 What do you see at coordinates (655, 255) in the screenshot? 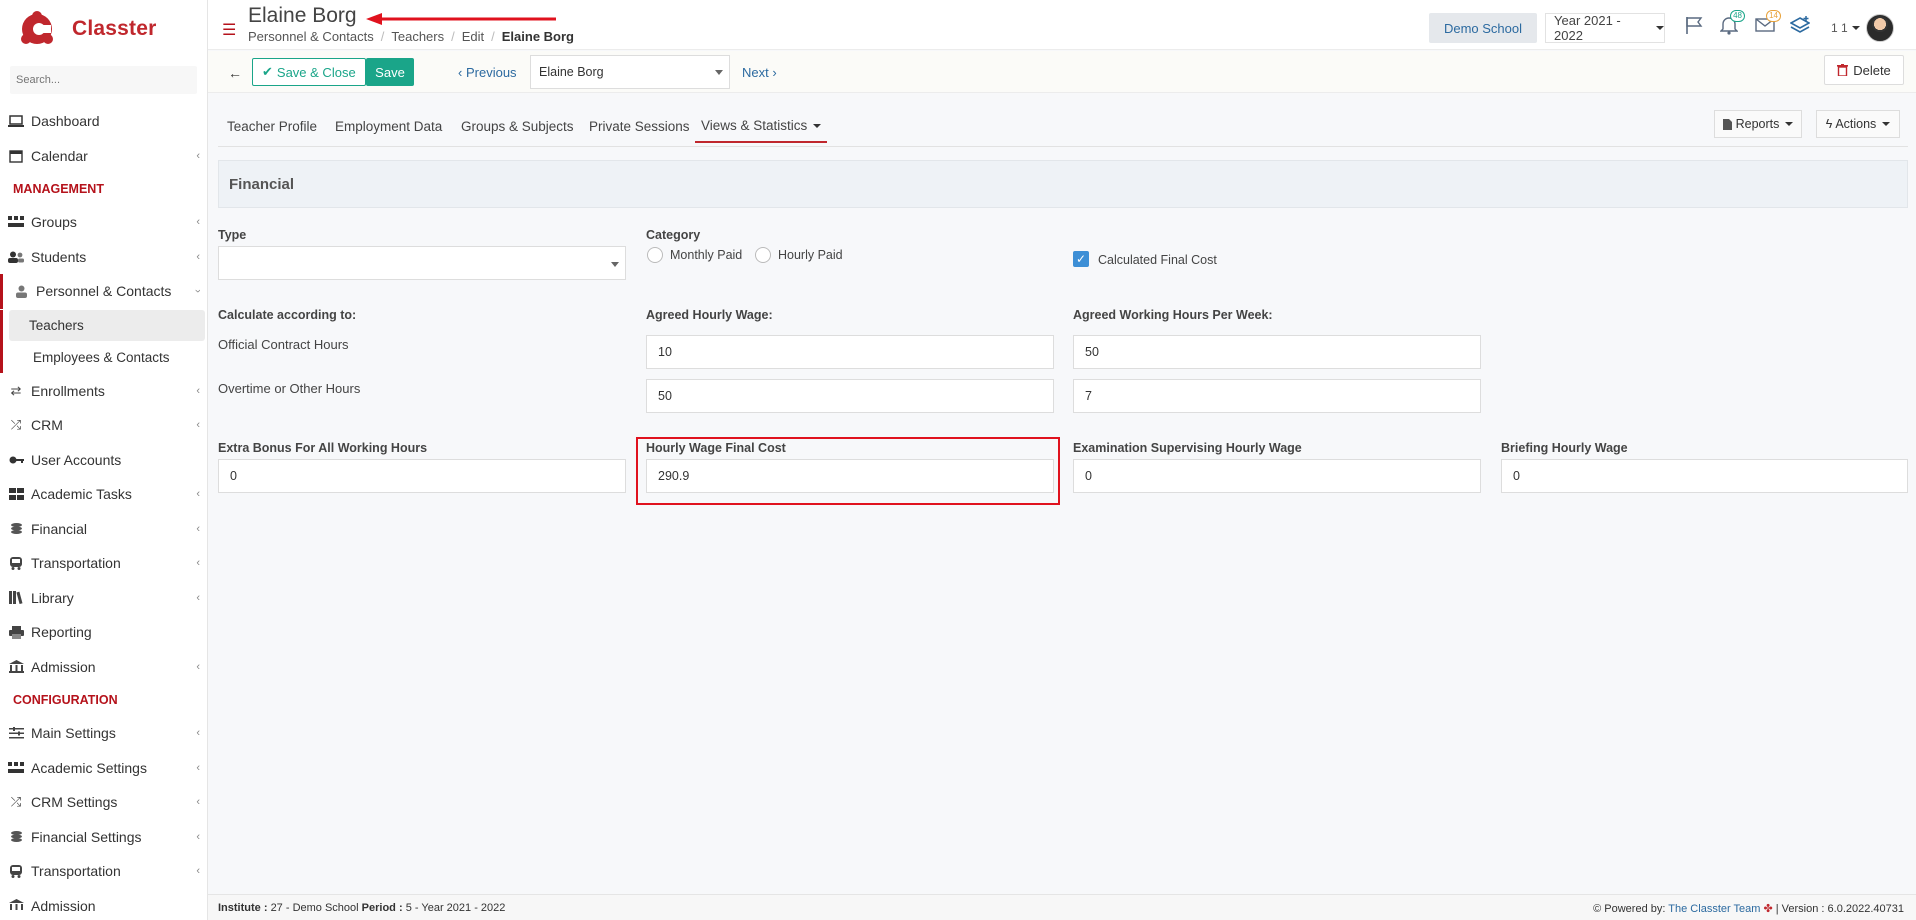
I see `monthly-paid-radio` at bounding box center [655, 255].